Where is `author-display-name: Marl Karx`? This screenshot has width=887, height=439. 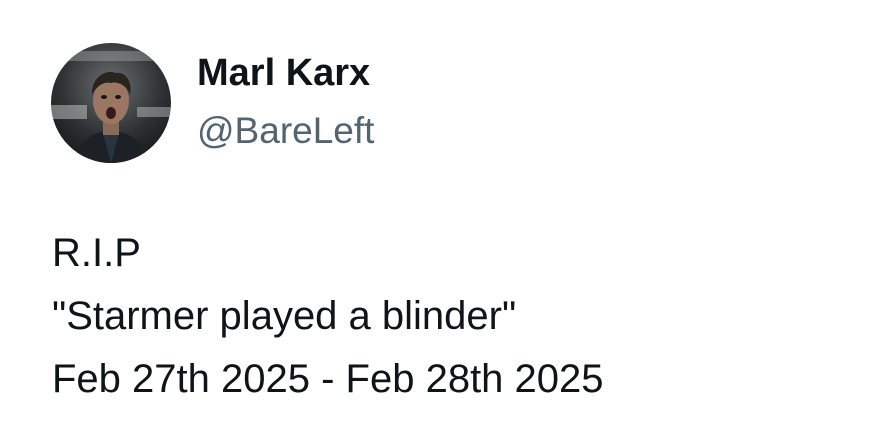 author-display-name: Marl Karx is located at coordinates (283, 73).